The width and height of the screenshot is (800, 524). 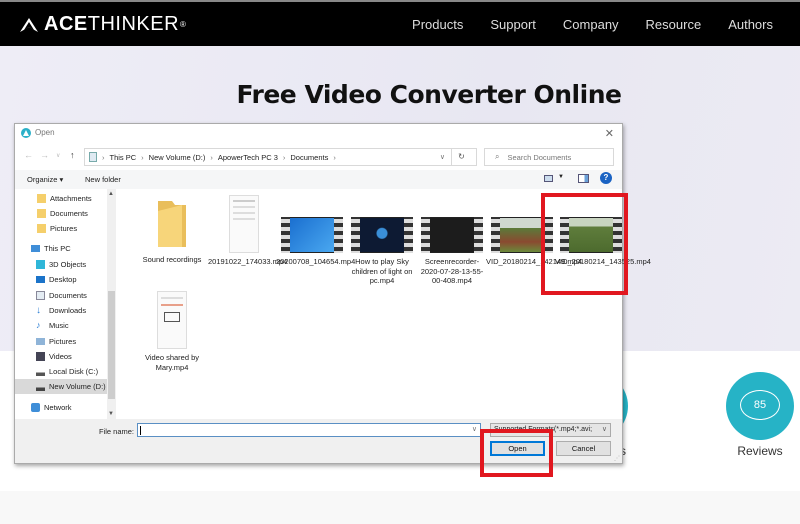 What do you see at coordinates (93, 157) in the screenshot?
I see `pc-location-icon` at bounding box center [93, 157].